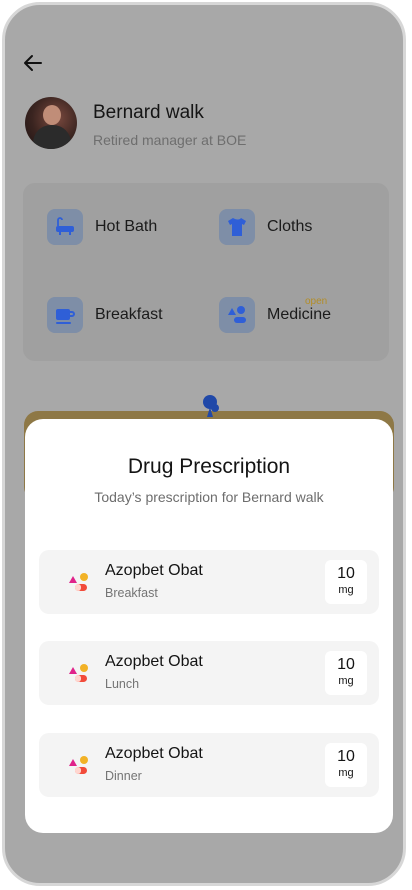 This screenshot has height=890, width=412. Describe the element at coordinates (209, 673) in the screenshot. I see `prescription-row: Azopbet Obat Lunch 10 mg` at that location.